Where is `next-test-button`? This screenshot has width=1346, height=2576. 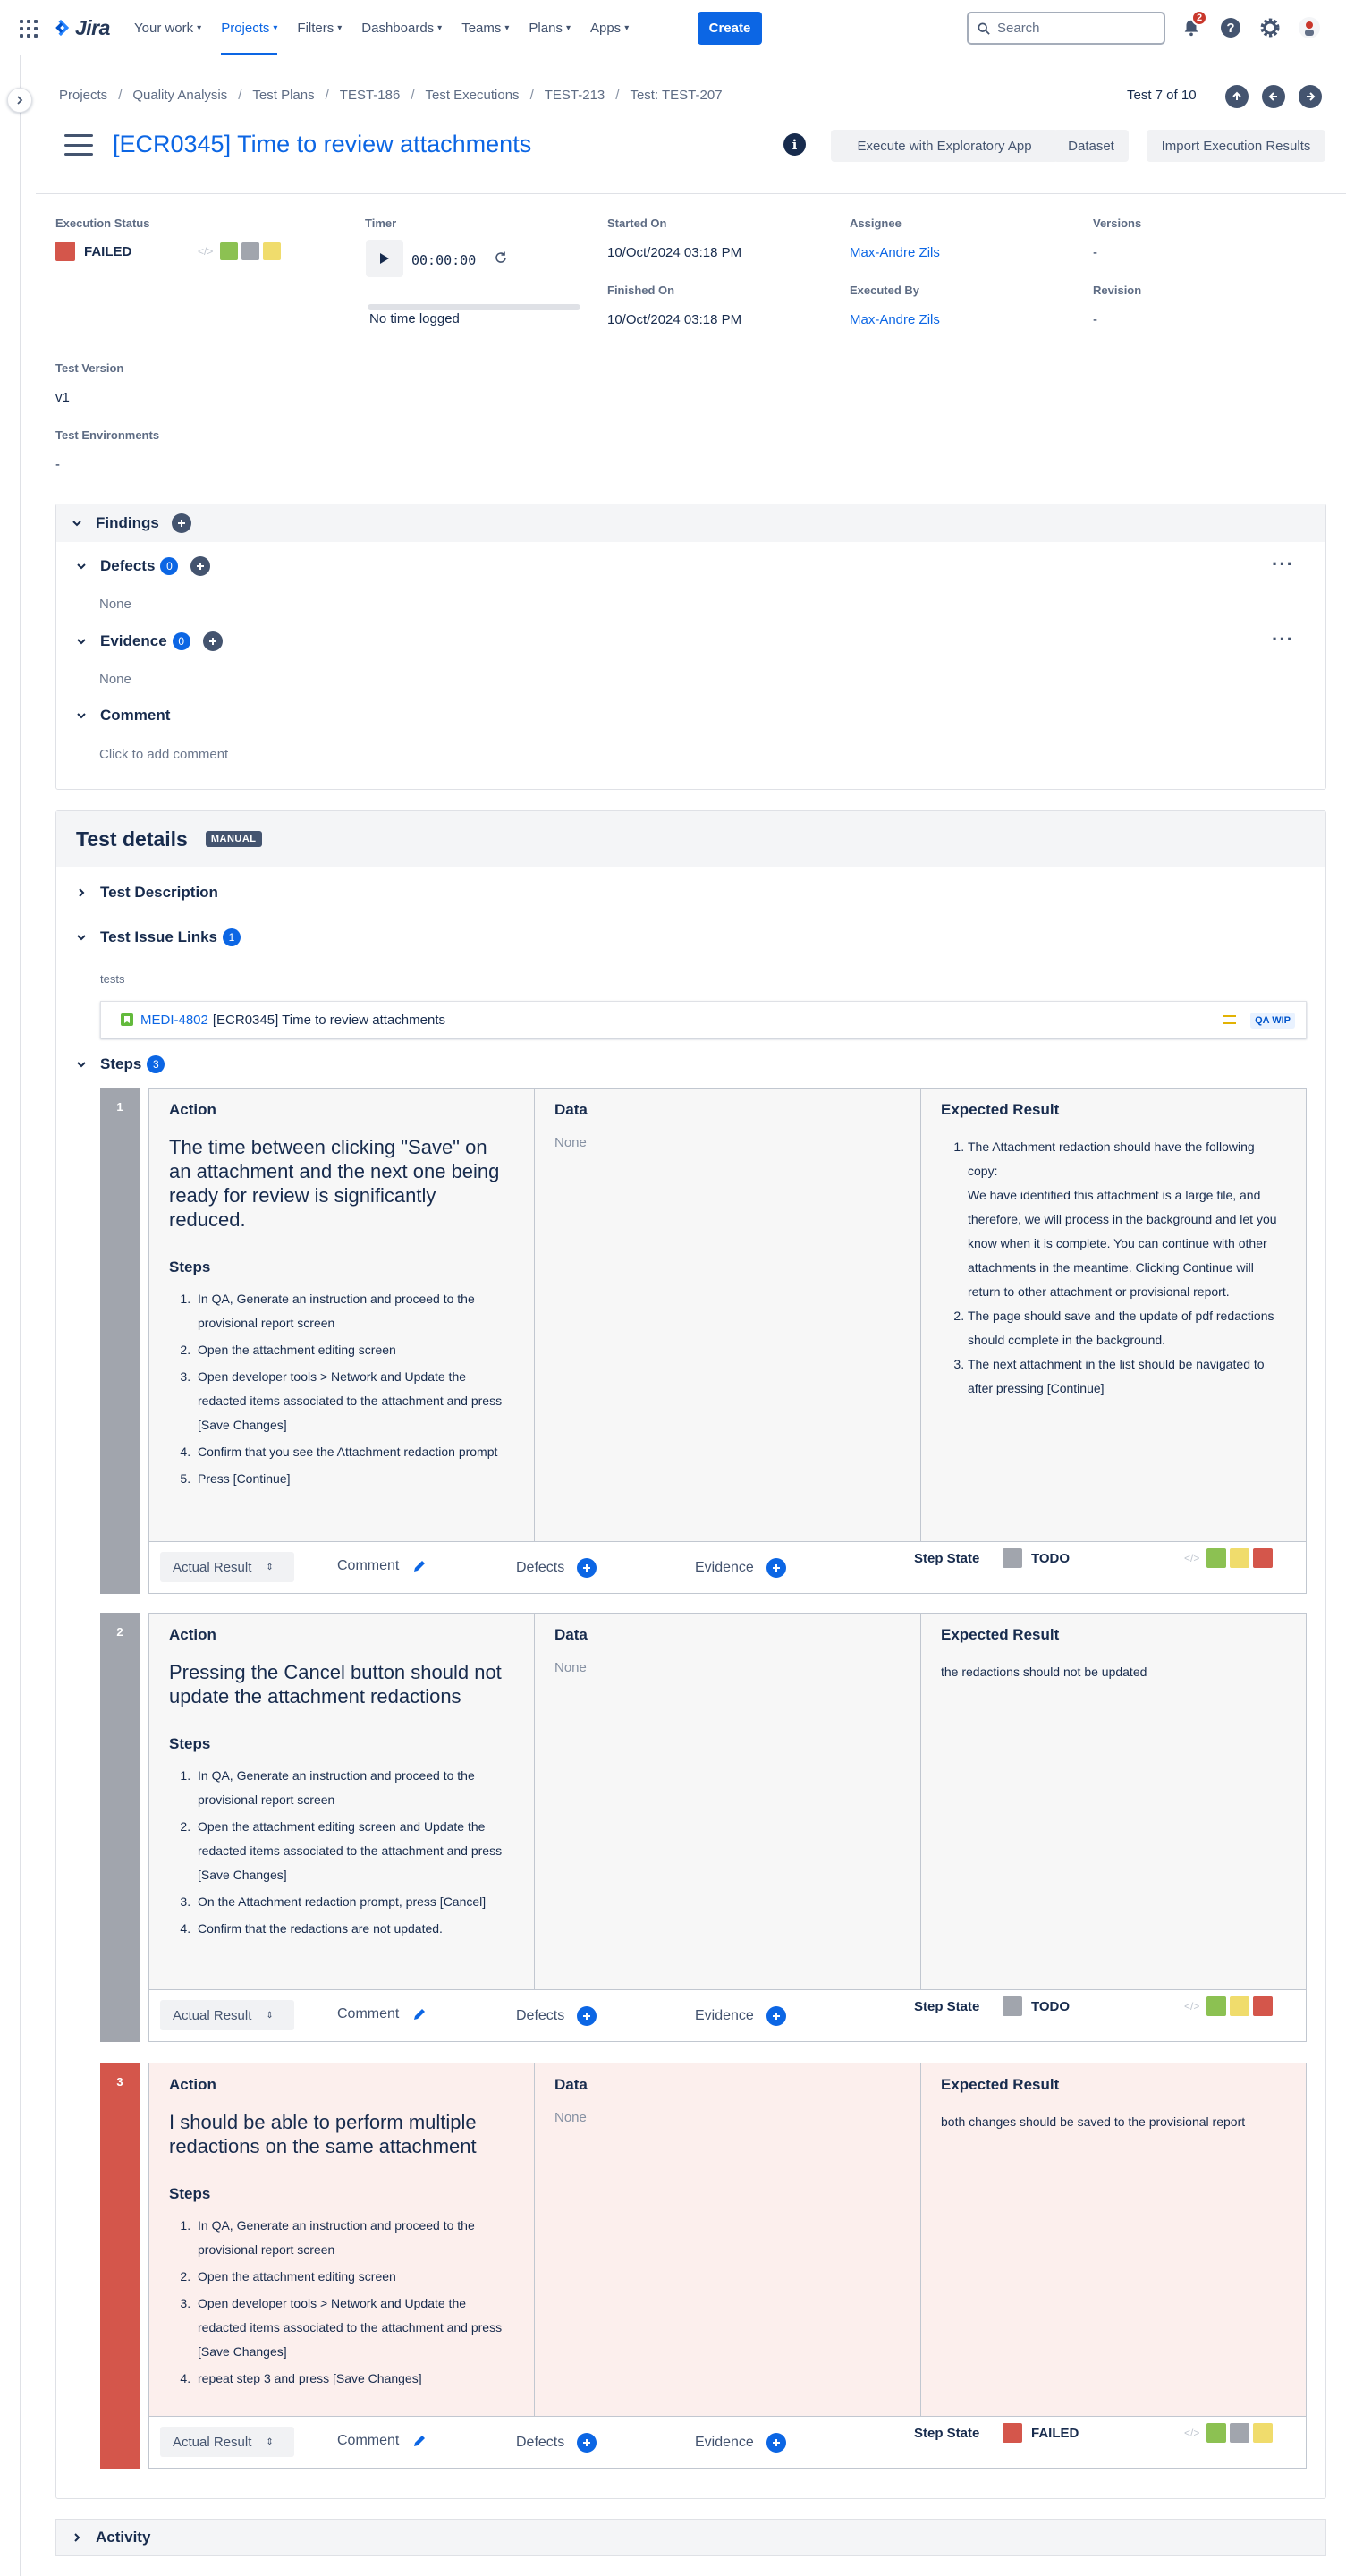
next-test-button is located at coordinates (1310, 96).